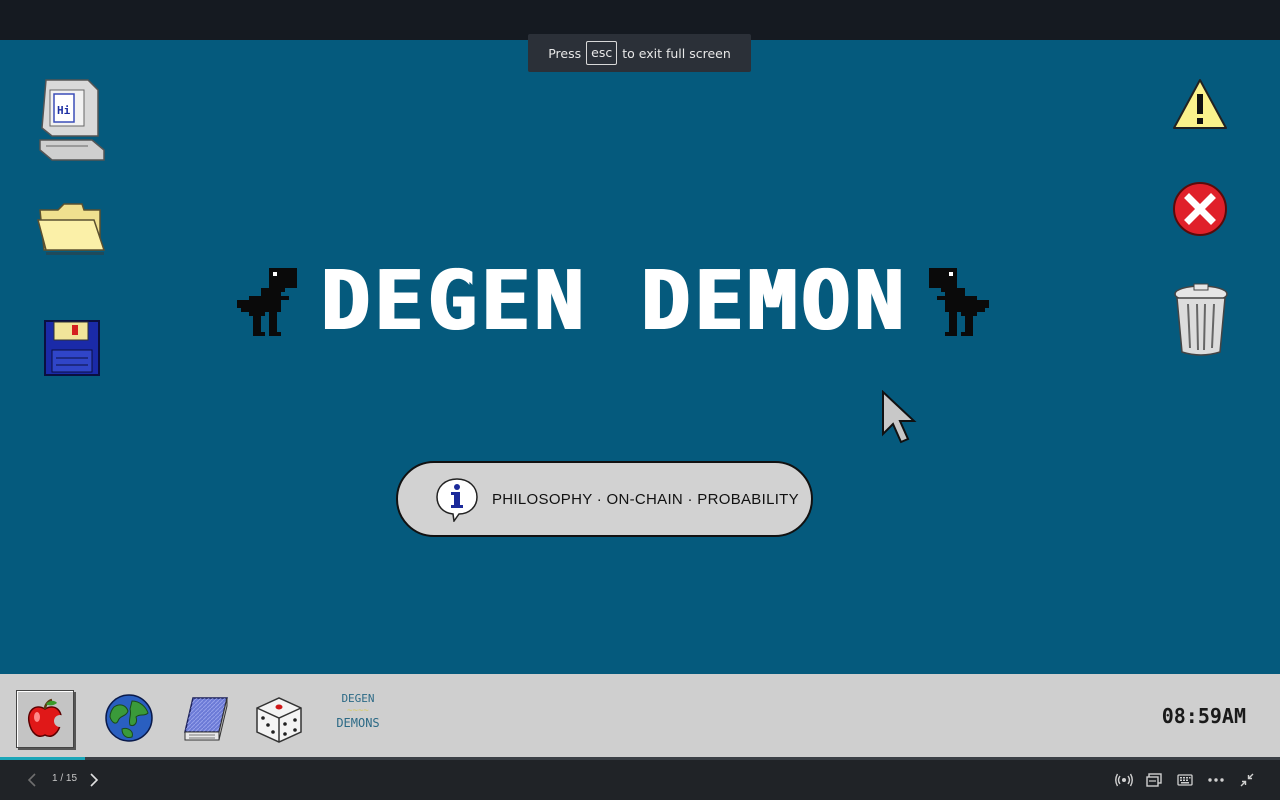 This screenshot has width=1280, height=800. I want to click on broadcast-icon, so click(1124, 780).